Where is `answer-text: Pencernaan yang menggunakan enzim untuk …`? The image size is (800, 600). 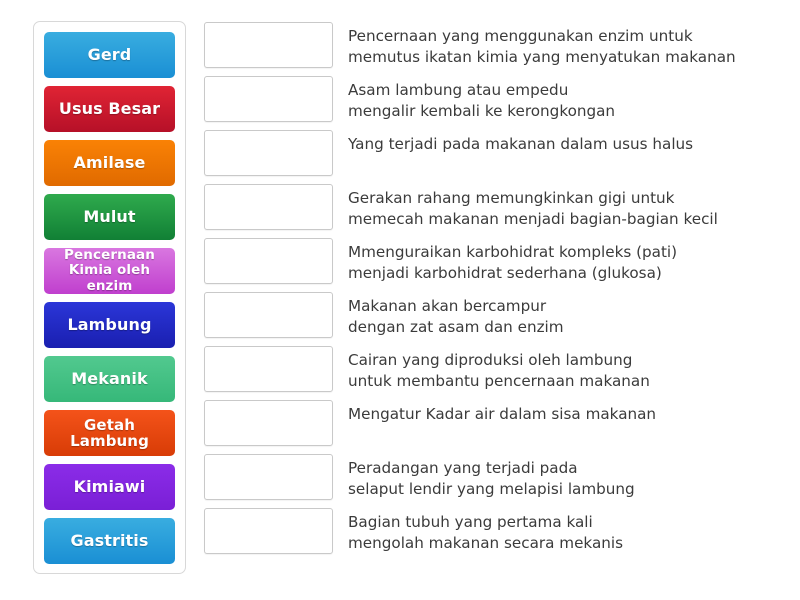 answer-text: Pencernaan yang menggunakan enzim untuk … is located at coordinates (542, 46).